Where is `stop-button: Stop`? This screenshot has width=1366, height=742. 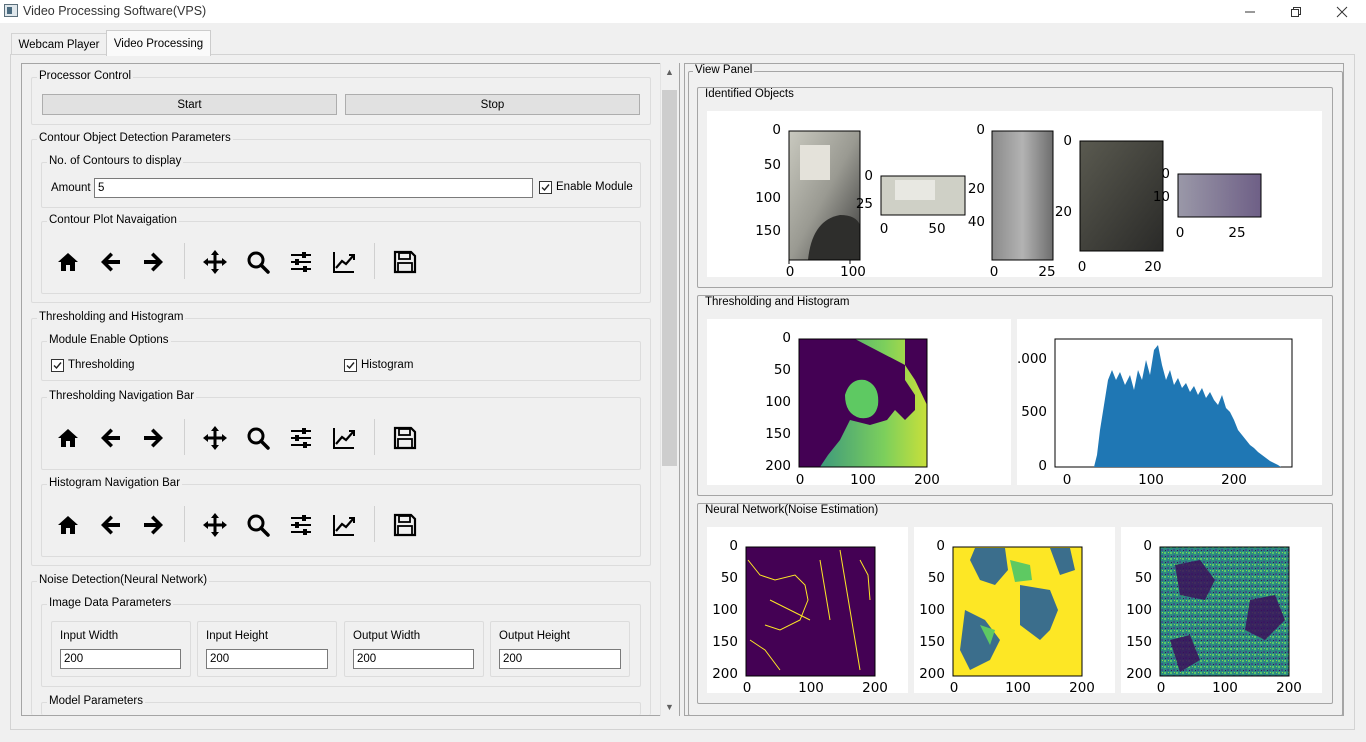 stop-button: Stop is located at coordinates (492, 104).